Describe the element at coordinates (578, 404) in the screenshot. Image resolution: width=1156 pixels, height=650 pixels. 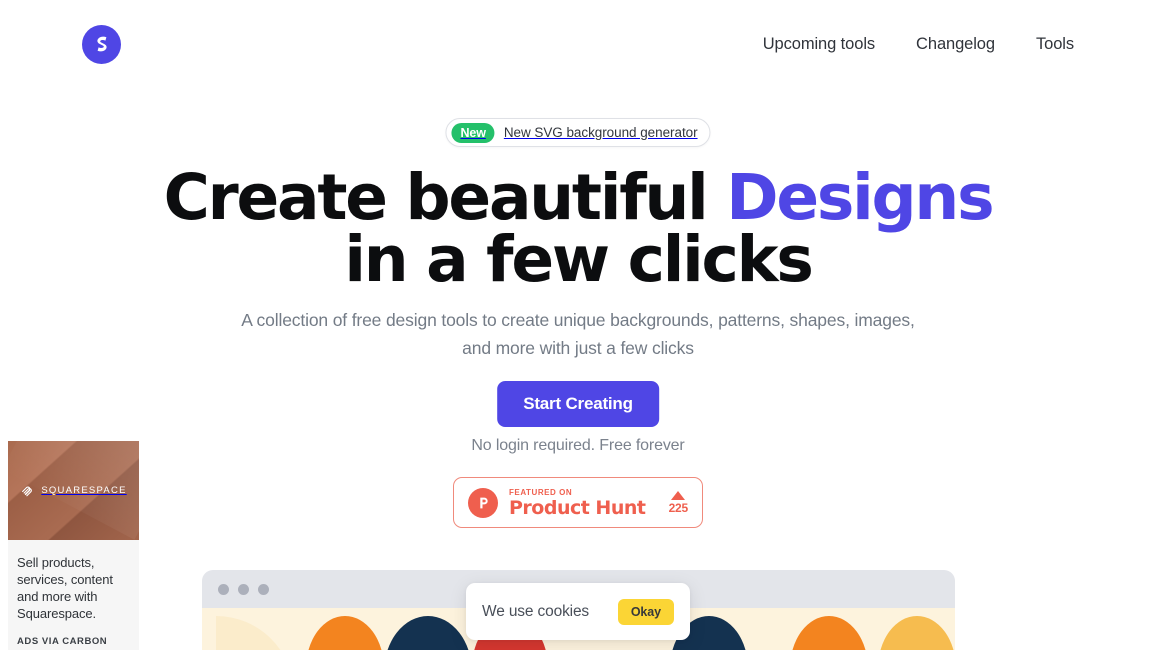
I see `start-creating-button: Start Creating` at that location.